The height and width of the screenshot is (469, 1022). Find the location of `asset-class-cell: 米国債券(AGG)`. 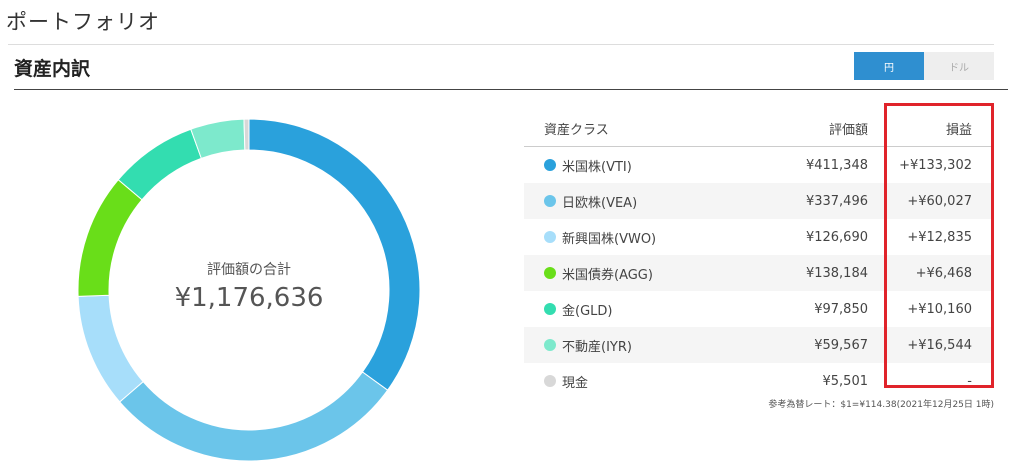

asset-class-cell: 米国債券(AGG) is located at coordinates (644, 273).